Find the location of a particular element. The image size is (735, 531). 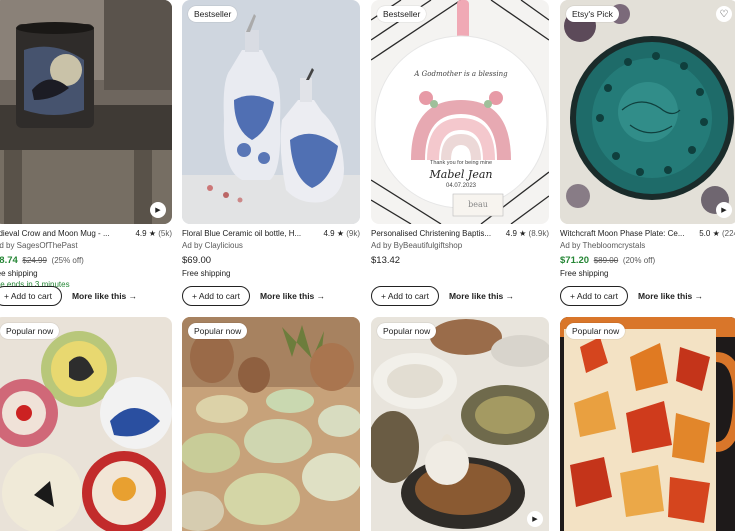

ad-by-shop: Ad by Thebloomcrystals is located at coordinates (647, 245).